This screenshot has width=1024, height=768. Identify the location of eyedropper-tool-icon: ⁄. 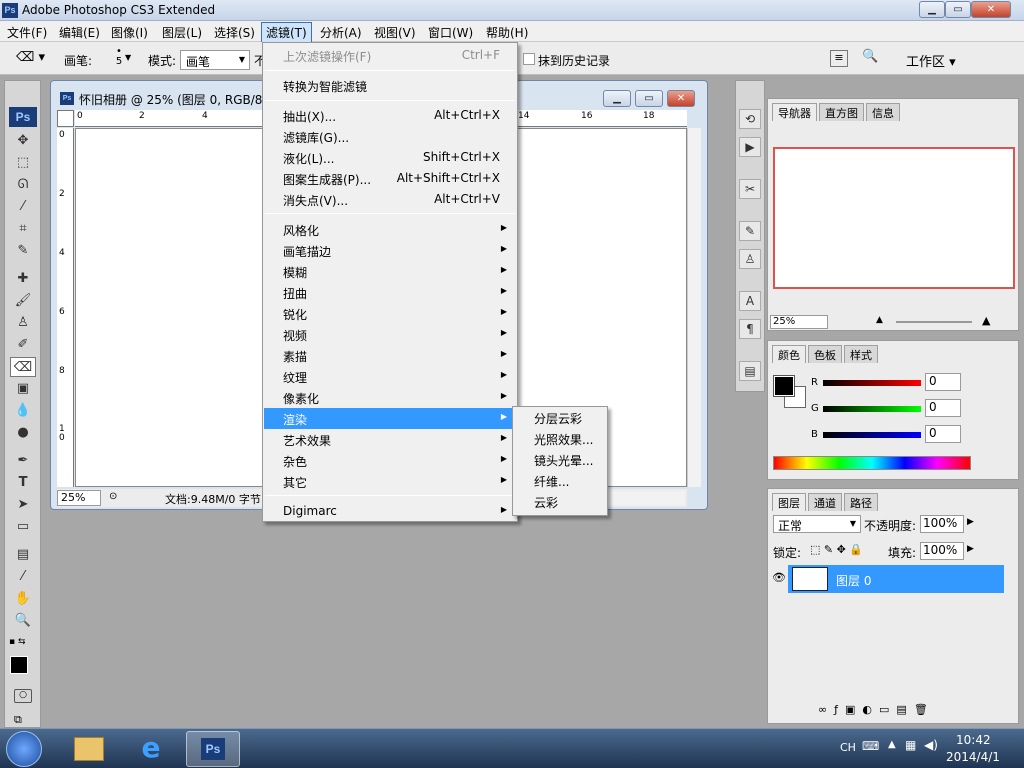
(23, 577).